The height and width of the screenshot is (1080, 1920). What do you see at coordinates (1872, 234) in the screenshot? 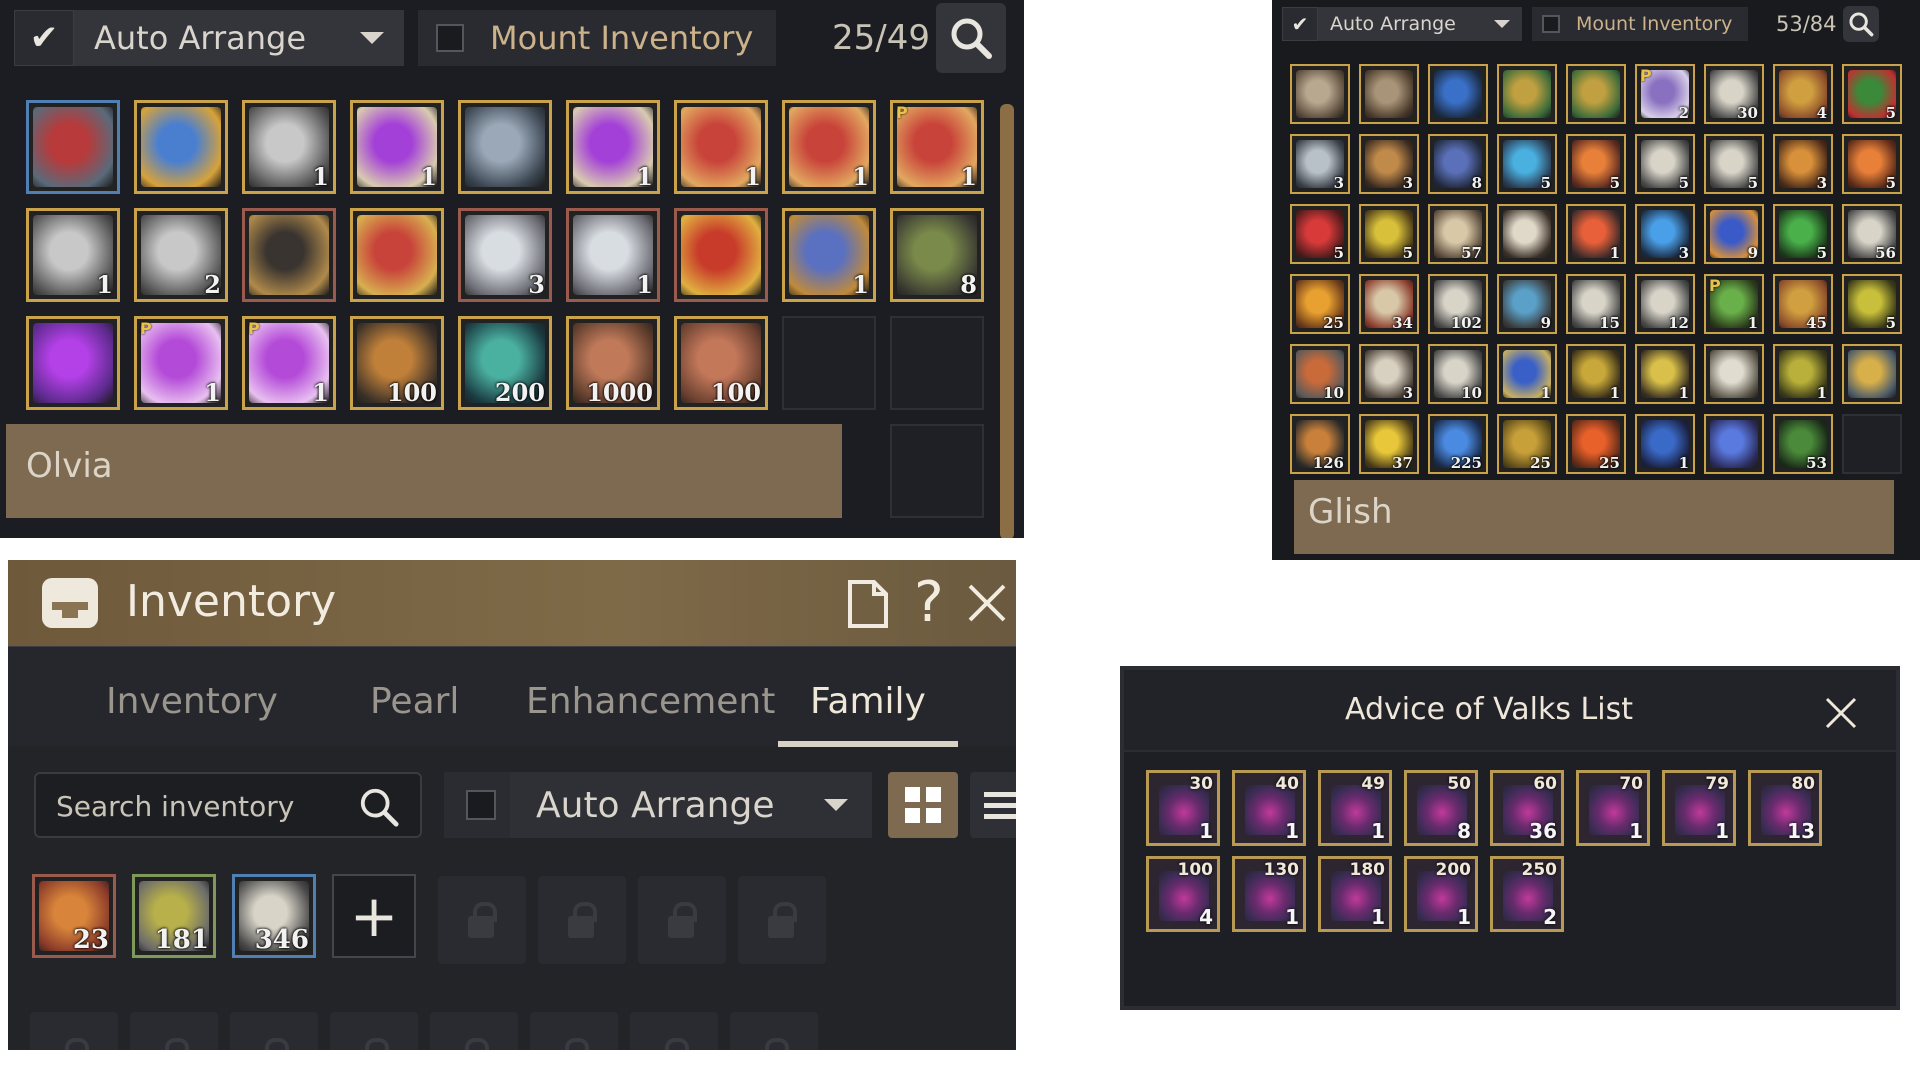
I see `item-slot: 56` at bounding box center [1872, 234].